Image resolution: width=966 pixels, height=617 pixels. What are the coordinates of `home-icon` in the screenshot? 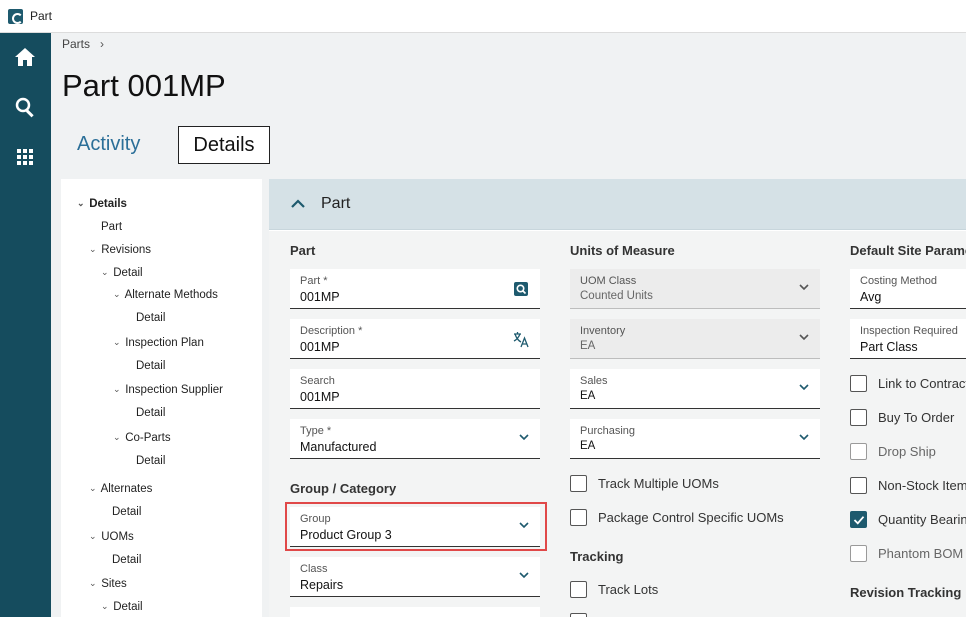 It's located at (25, 57).